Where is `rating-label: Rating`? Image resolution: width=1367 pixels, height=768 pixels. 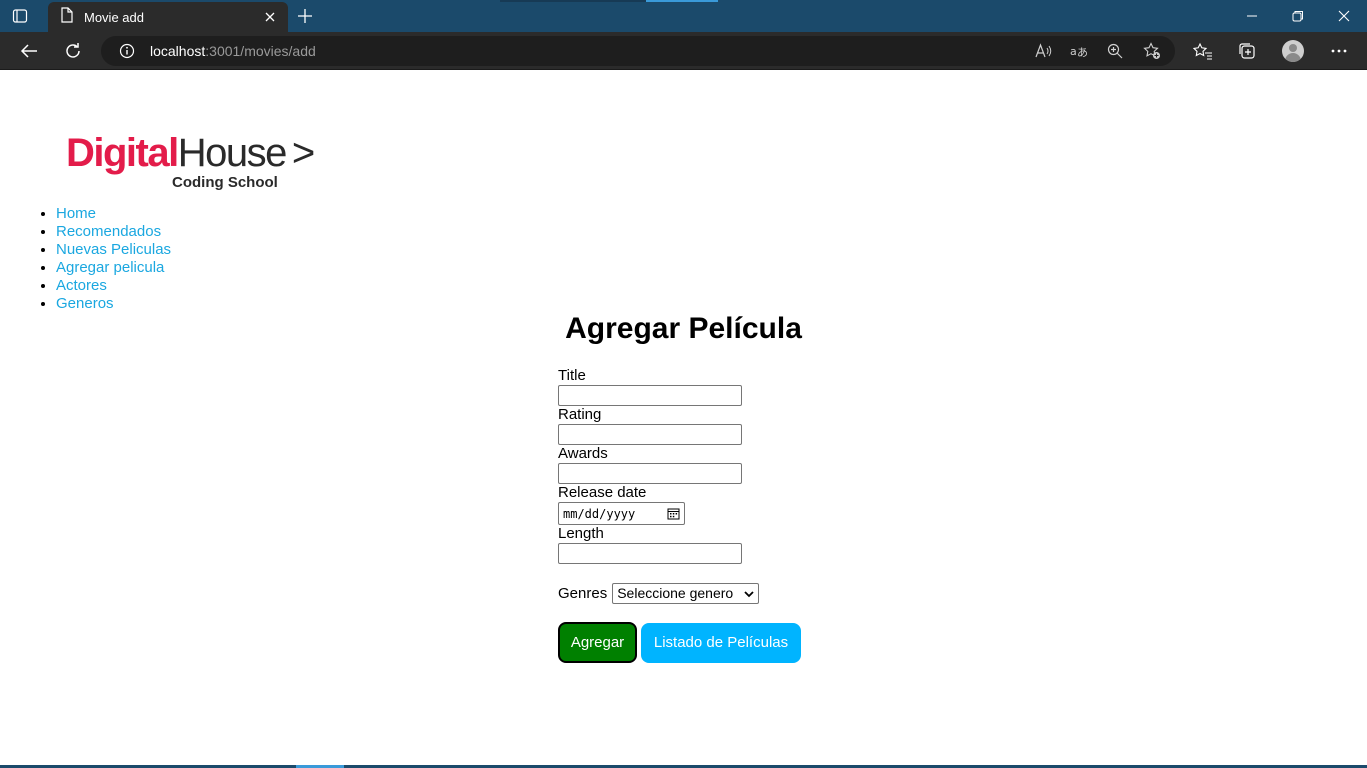 rating-label: Rating is located at coordinates (580, 414).